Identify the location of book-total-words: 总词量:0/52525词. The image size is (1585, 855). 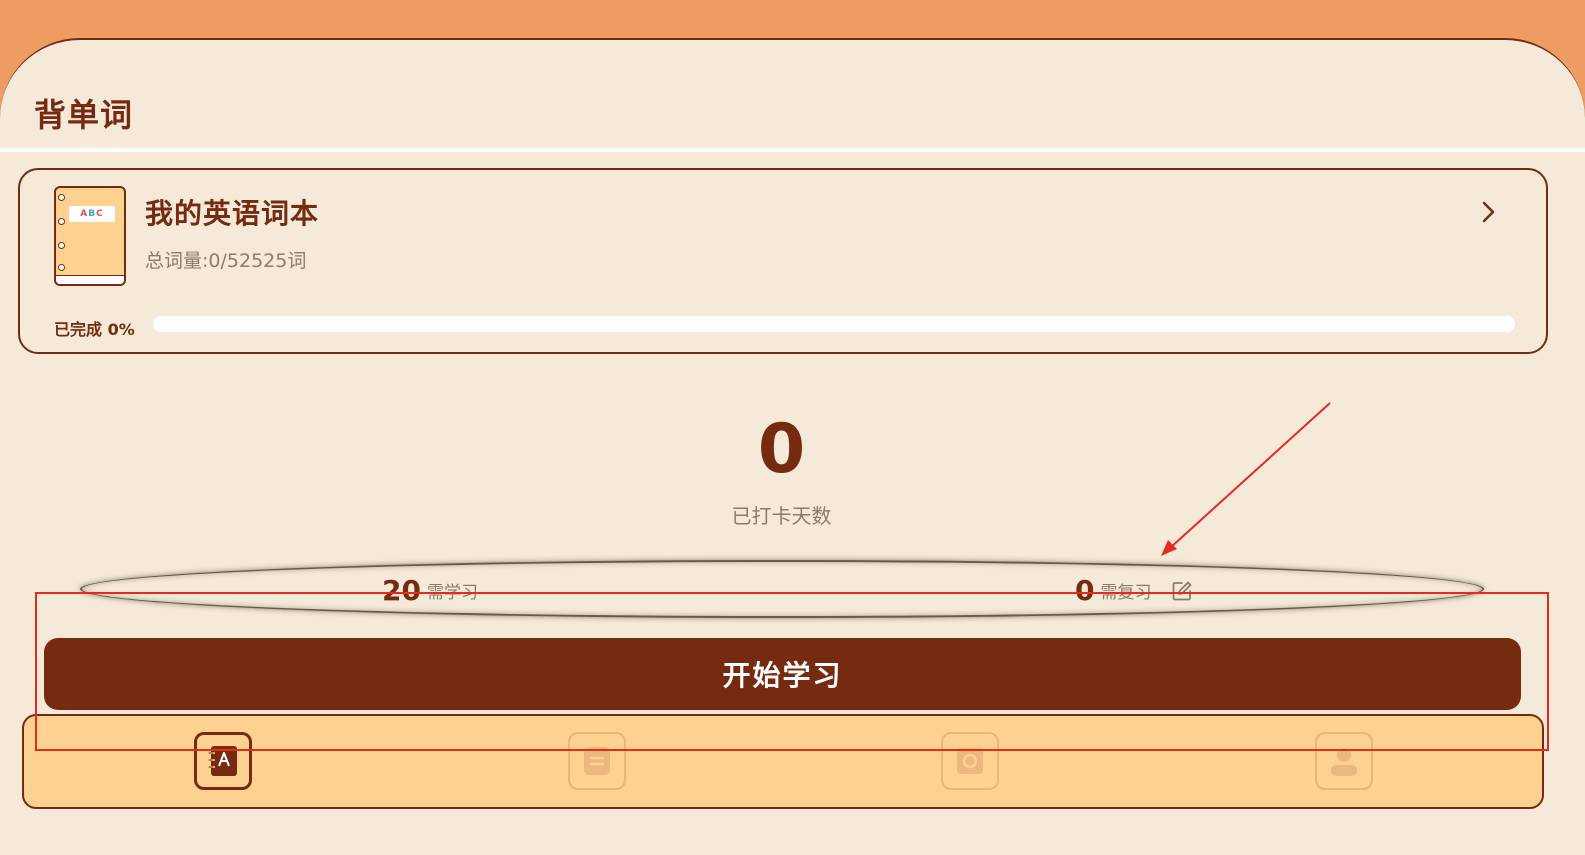
(226, 261).